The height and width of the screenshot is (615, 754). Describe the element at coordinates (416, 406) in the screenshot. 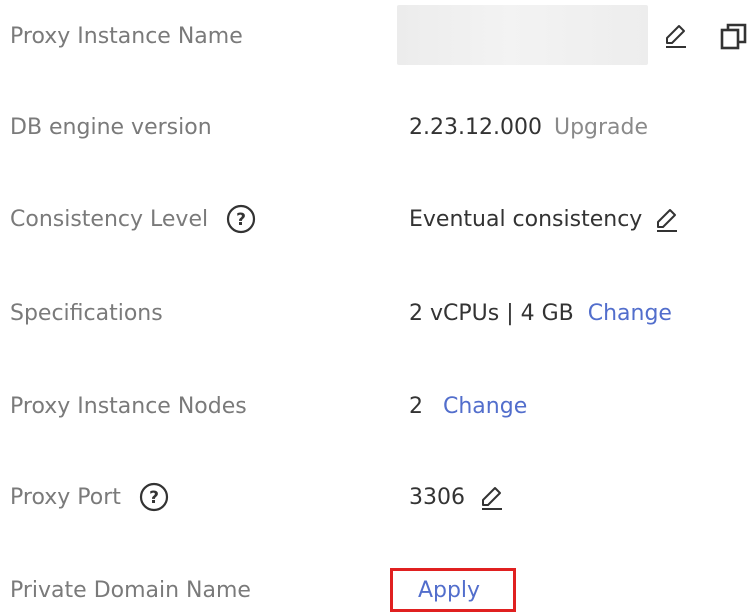

I see `proxy-instance-nodes-value: 2` at that location.